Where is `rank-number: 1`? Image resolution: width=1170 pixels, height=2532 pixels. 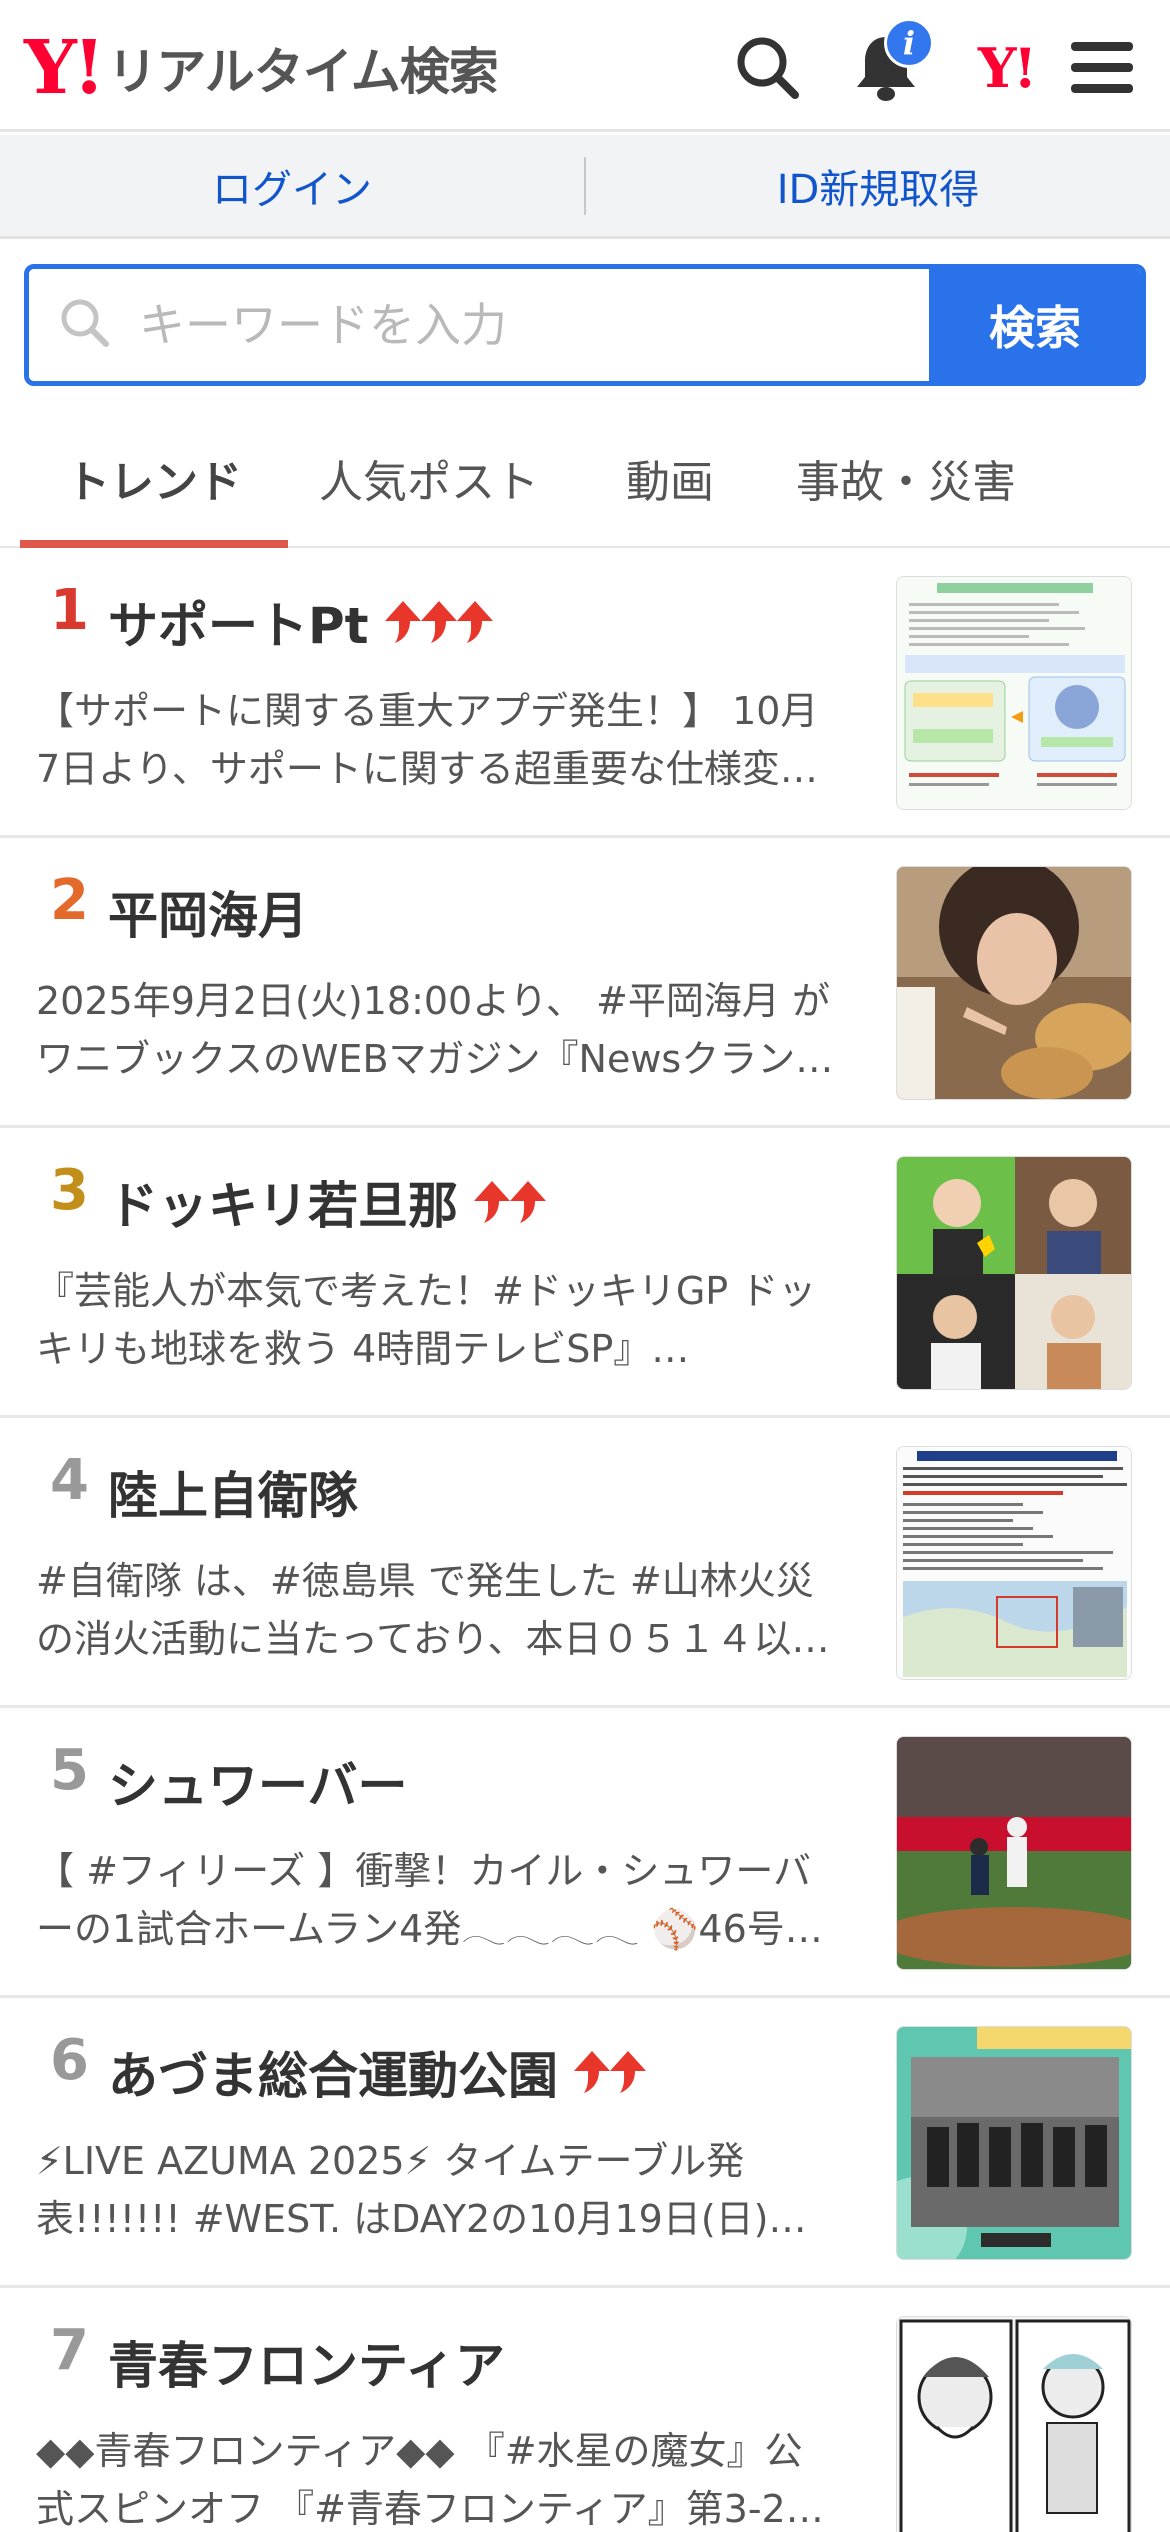 rank-number: 1 is located at coordinates (69, 610).